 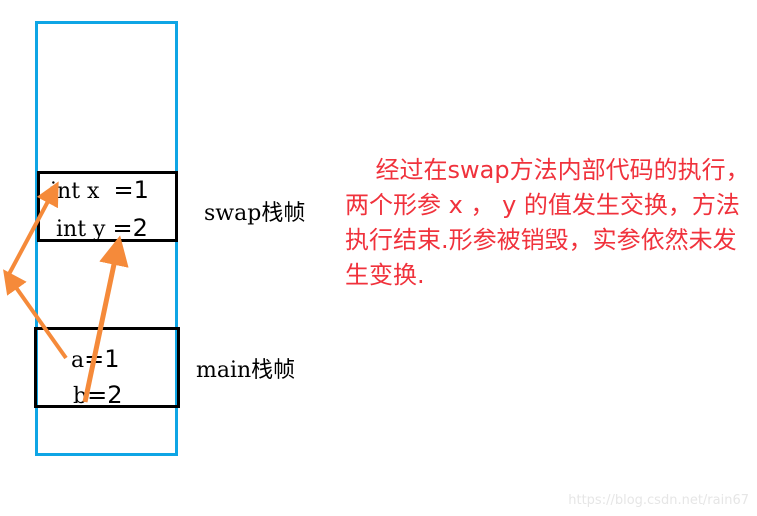 I want to click on arrow-left-to-x, so click(x=32, y=229).